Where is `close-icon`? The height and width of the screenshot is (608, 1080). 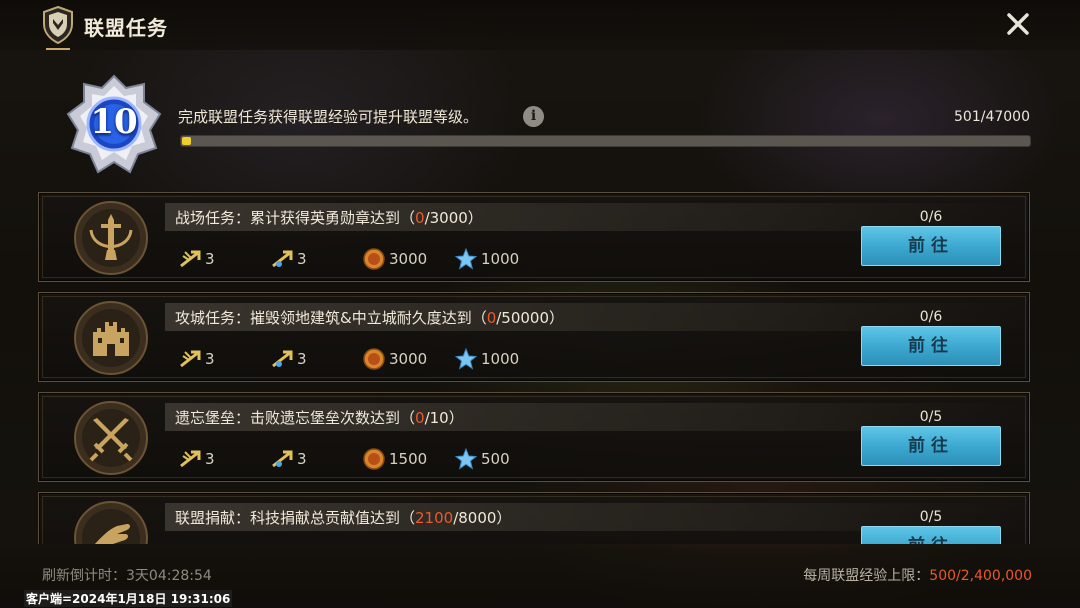
close-icon is located at coordinates (1018, 24).